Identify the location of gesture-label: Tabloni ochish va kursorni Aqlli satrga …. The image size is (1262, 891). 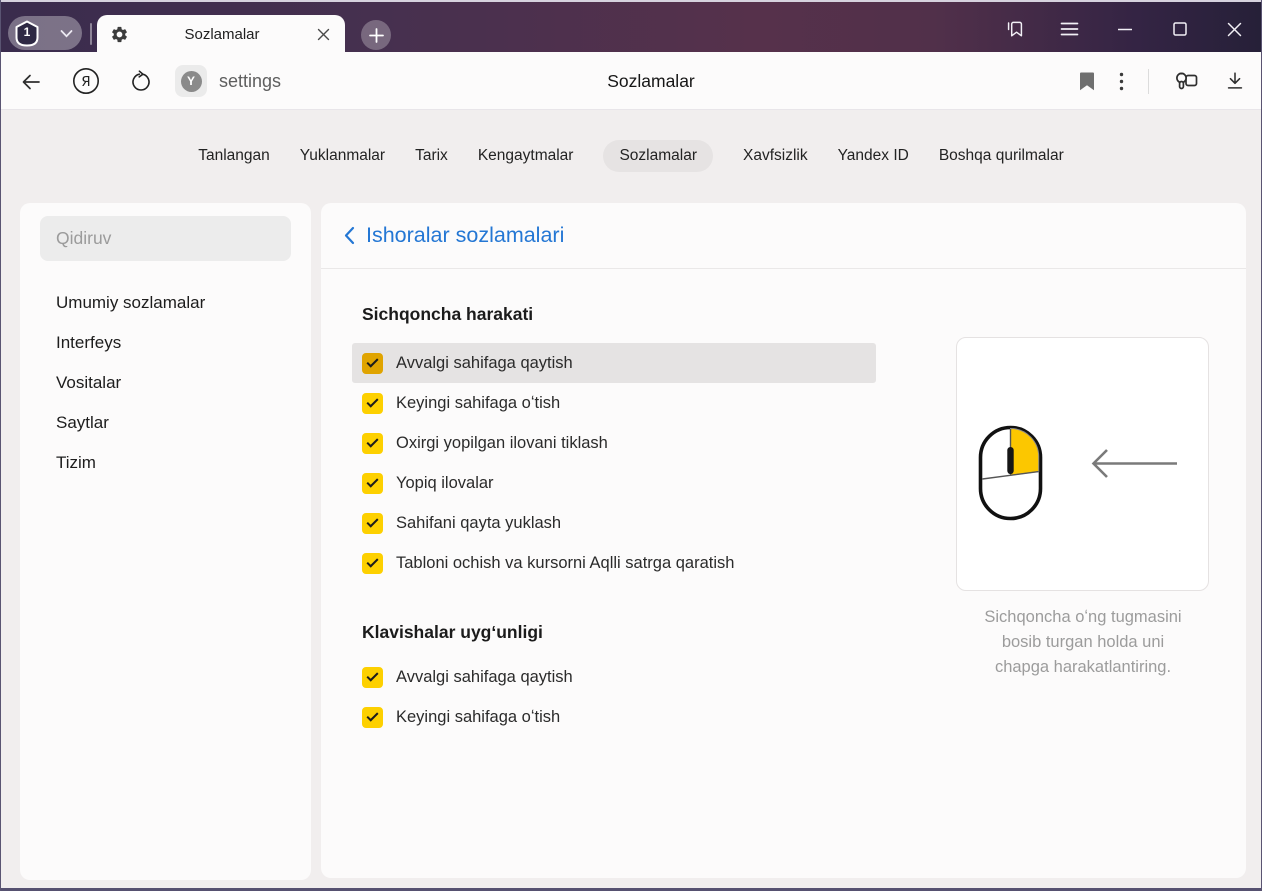
(565, 562).